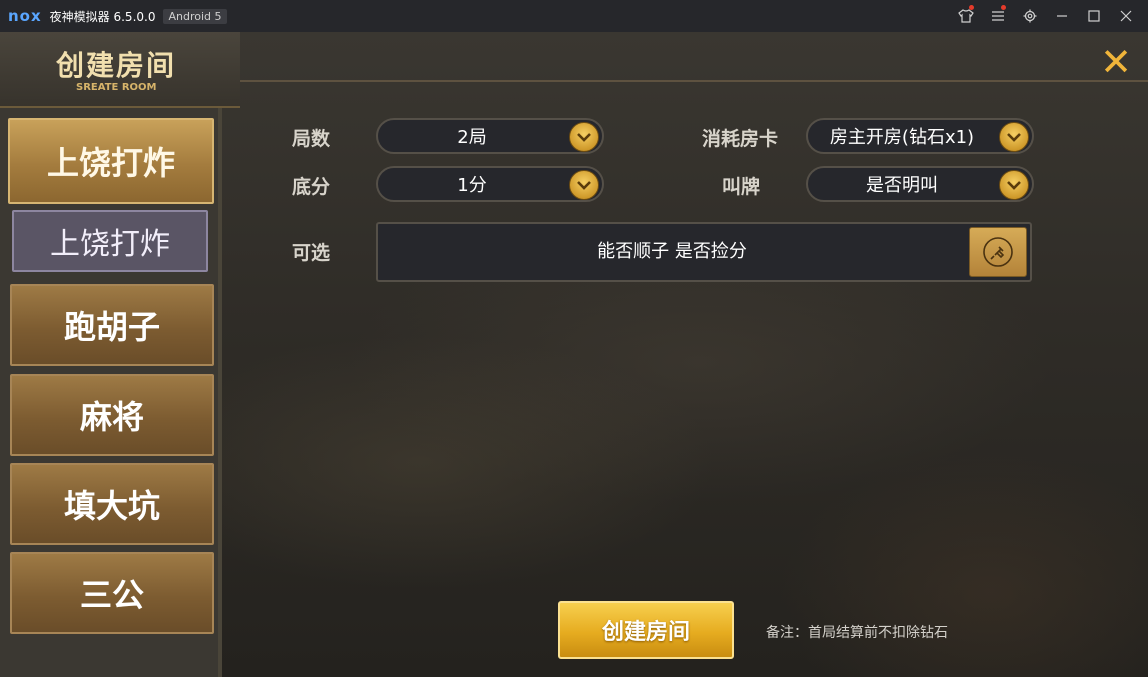  What do you see at coordinates (116, 65) in the screenshot?
I see `page-title: 创建房间` at bounding box center [116, 65].